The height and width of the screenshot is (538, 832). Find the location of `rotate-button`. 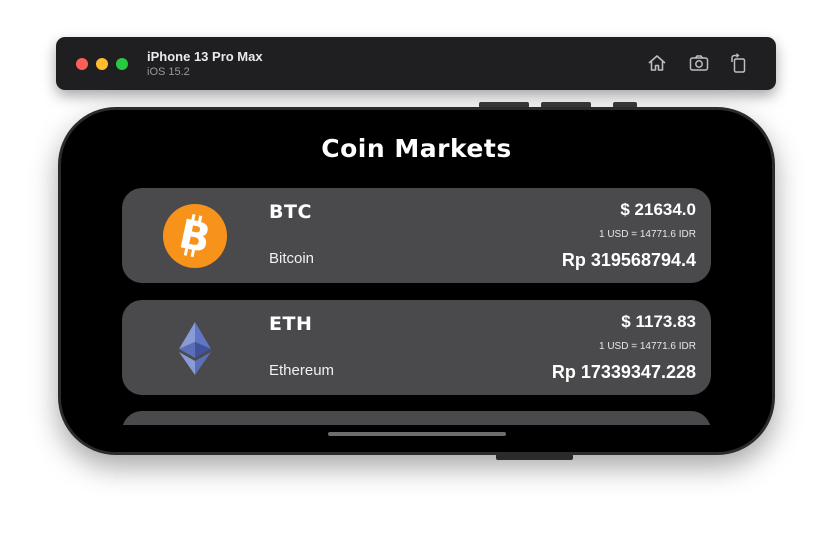

rotate-button is located at coordinates (739, 63).